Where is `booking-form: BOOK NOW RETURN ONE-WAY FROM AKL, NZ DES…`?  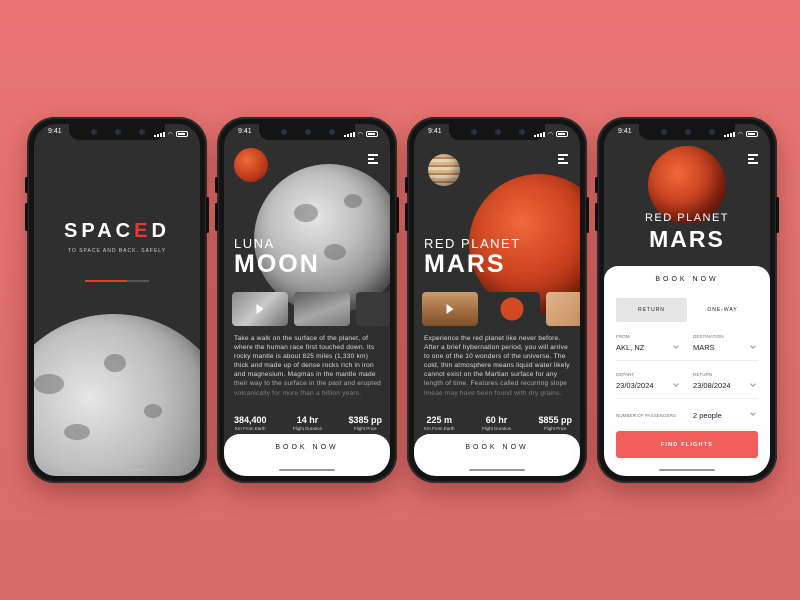
booking-form: BOOK NOW RETURN ONE-WAY FROM AKL, NZ DES… is located at coordinates (687, 371).